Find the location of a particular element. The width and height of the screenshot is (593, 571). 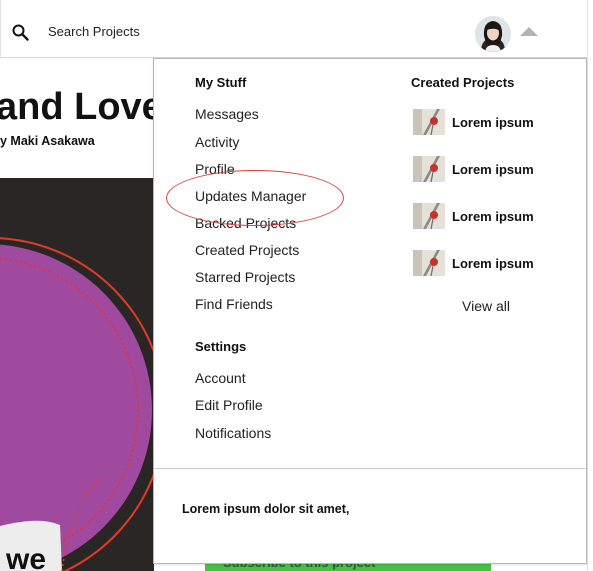

menu-item-account: Account is located at coordinates (220, 378).